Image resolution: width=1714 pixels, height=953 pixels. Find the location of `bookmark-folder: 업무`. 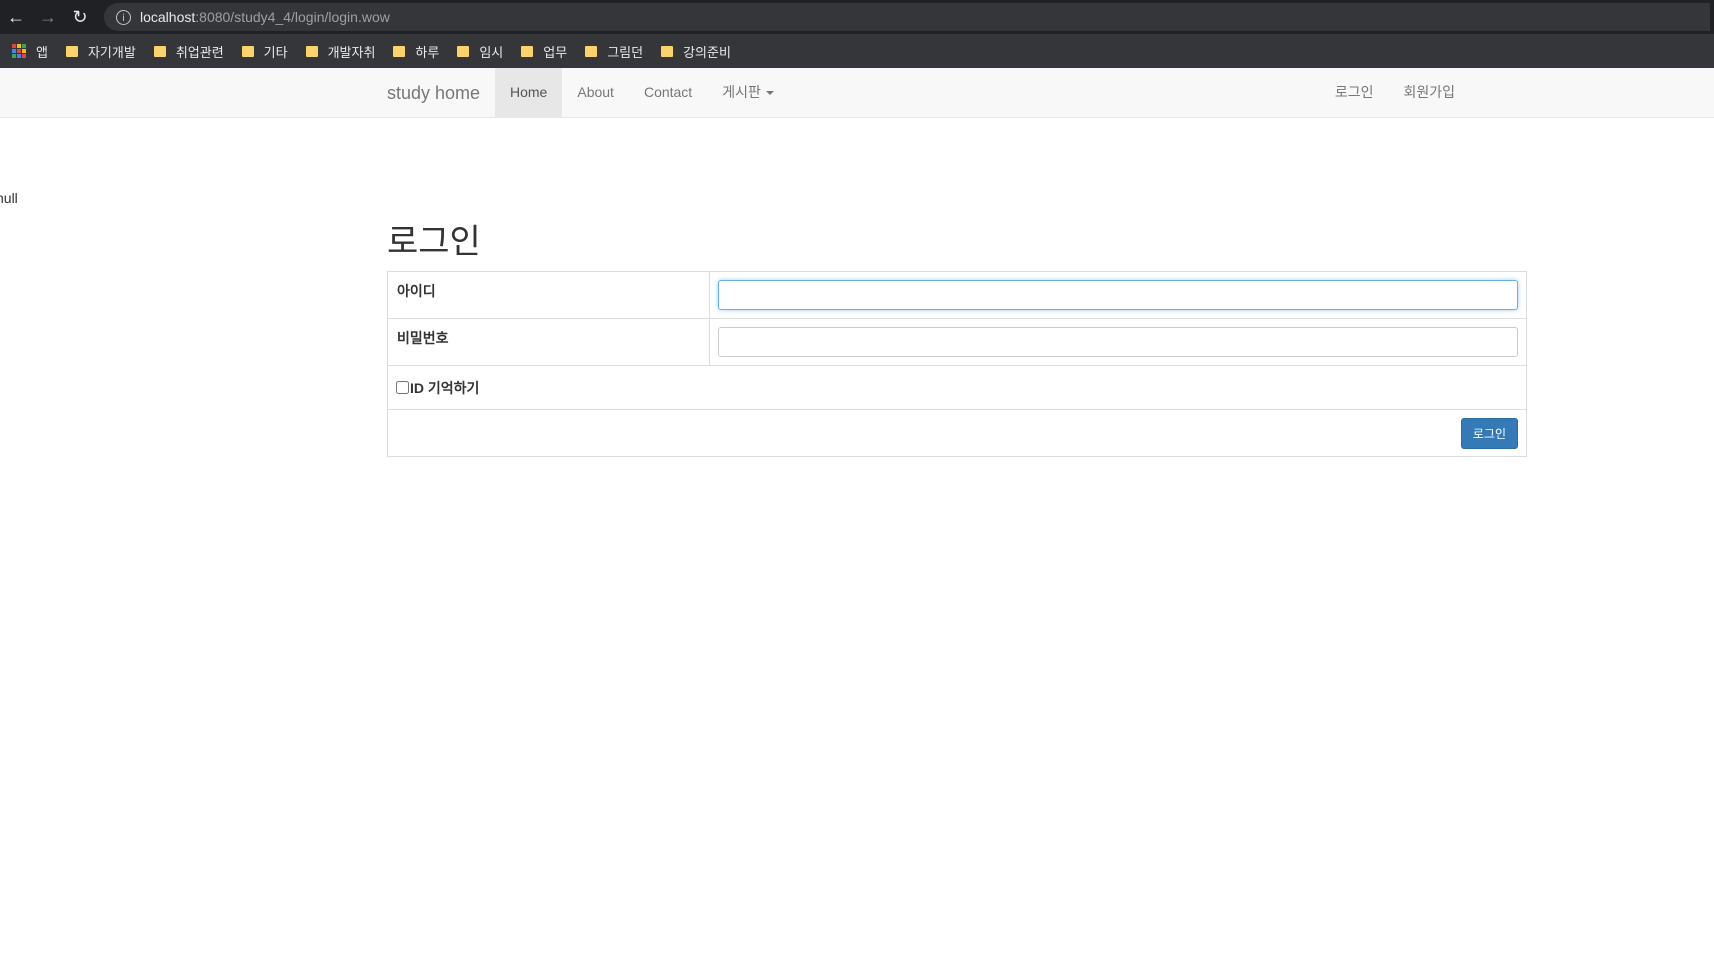

bookmark-folder: 업무 is located at coordinates (544, 51).